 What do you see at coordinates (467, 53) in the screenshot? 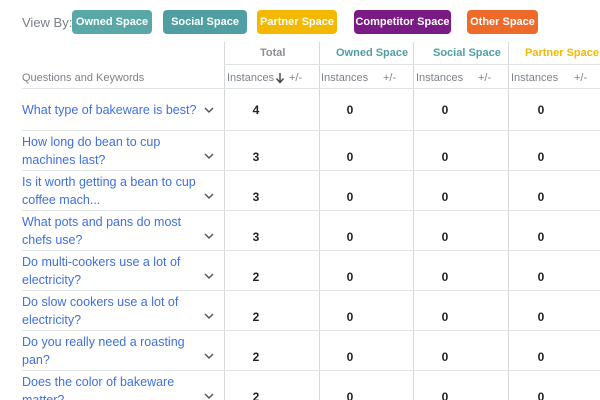
I see `header-social-space: Social Space` at bounding box center [467, 53].